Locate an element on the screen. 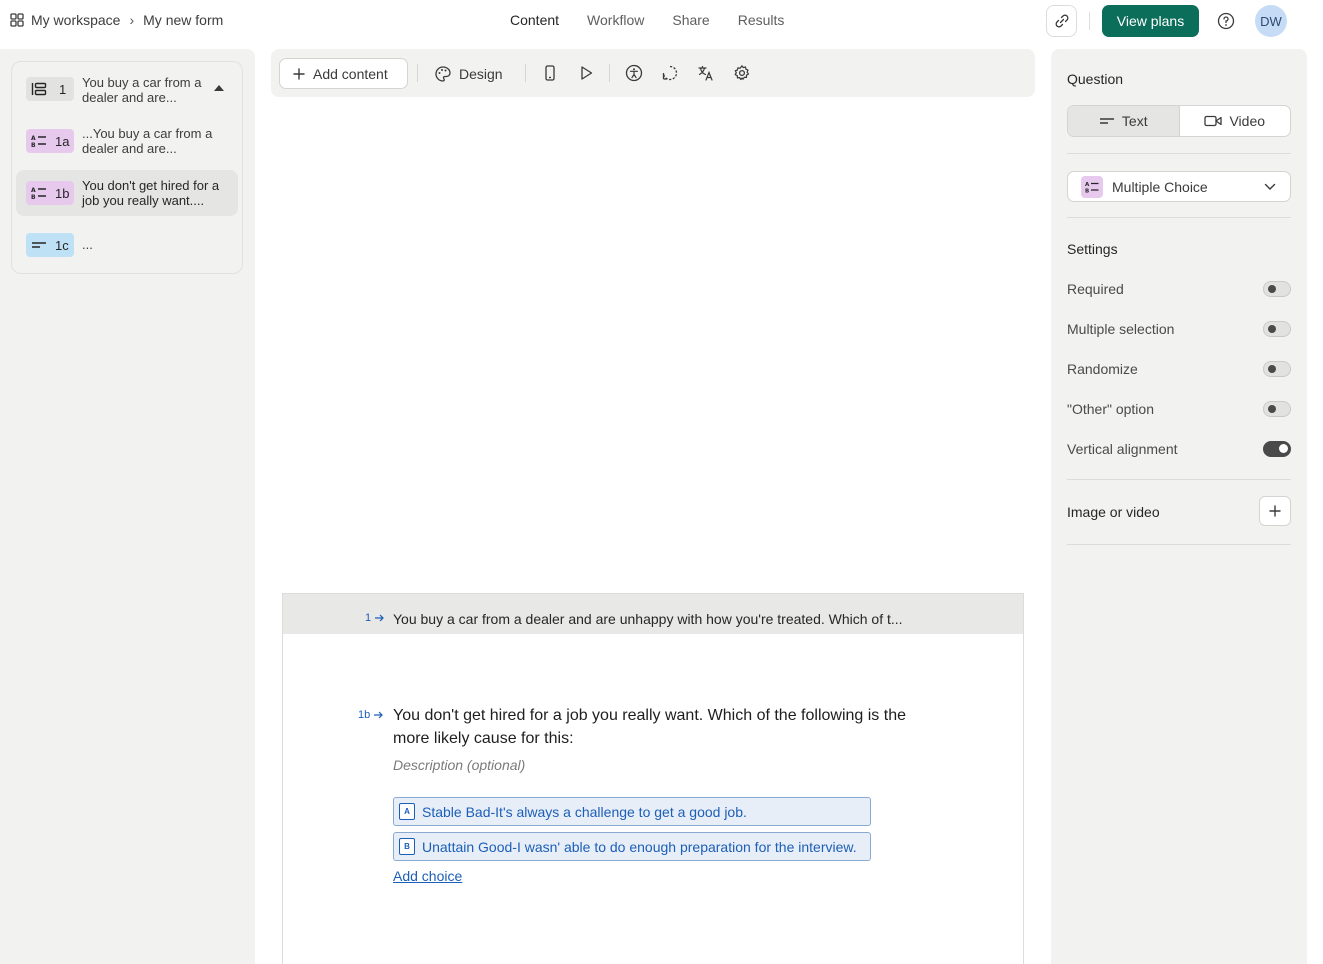 This screenshot has width=1323, height=964. view-plans-button: View plans is located at coordinates (1150, 21).